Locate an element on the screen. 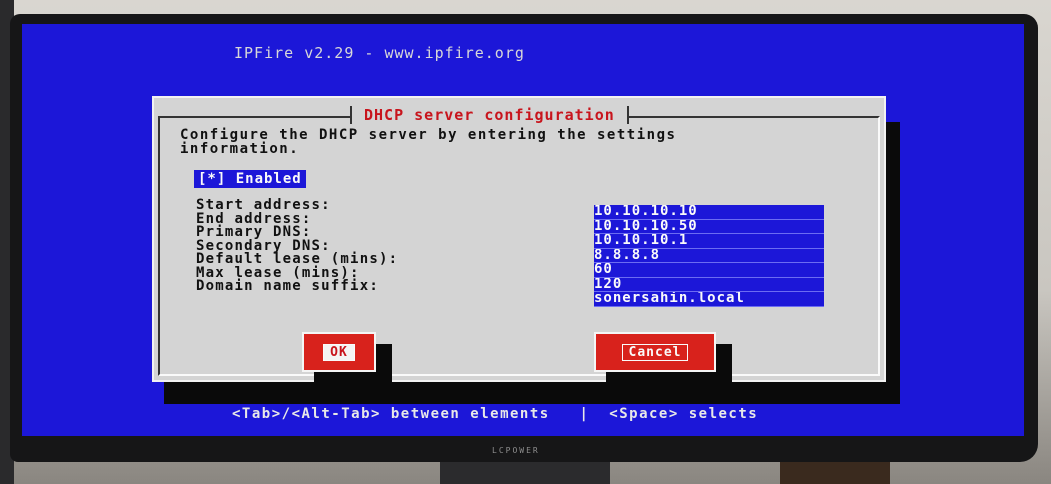 Image resolution: width=1051 pixels, height=484 pixels. enabled-checkbox: [*] Enabled is located at coordinates (250, 179).